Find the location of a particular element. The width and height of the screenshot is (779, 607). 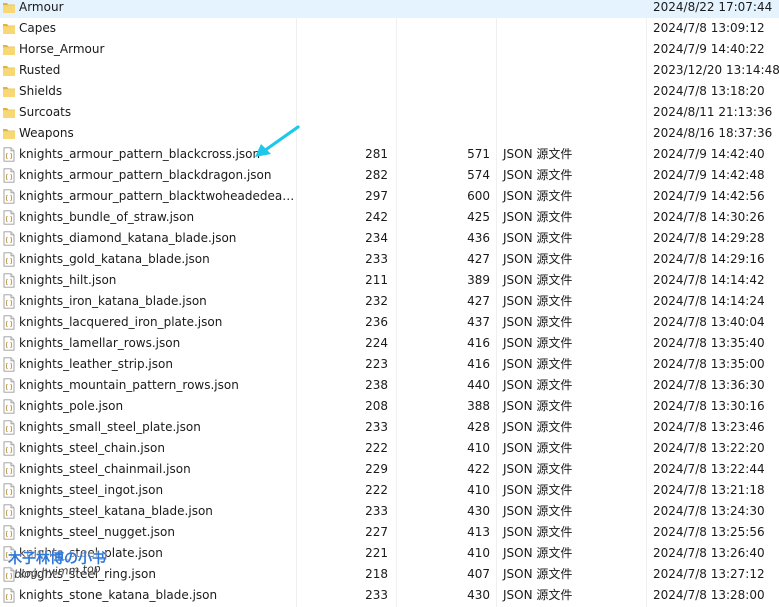

folder-row: Armour 2024/8/22 17:07:44 is located at coordinates (389, 9).